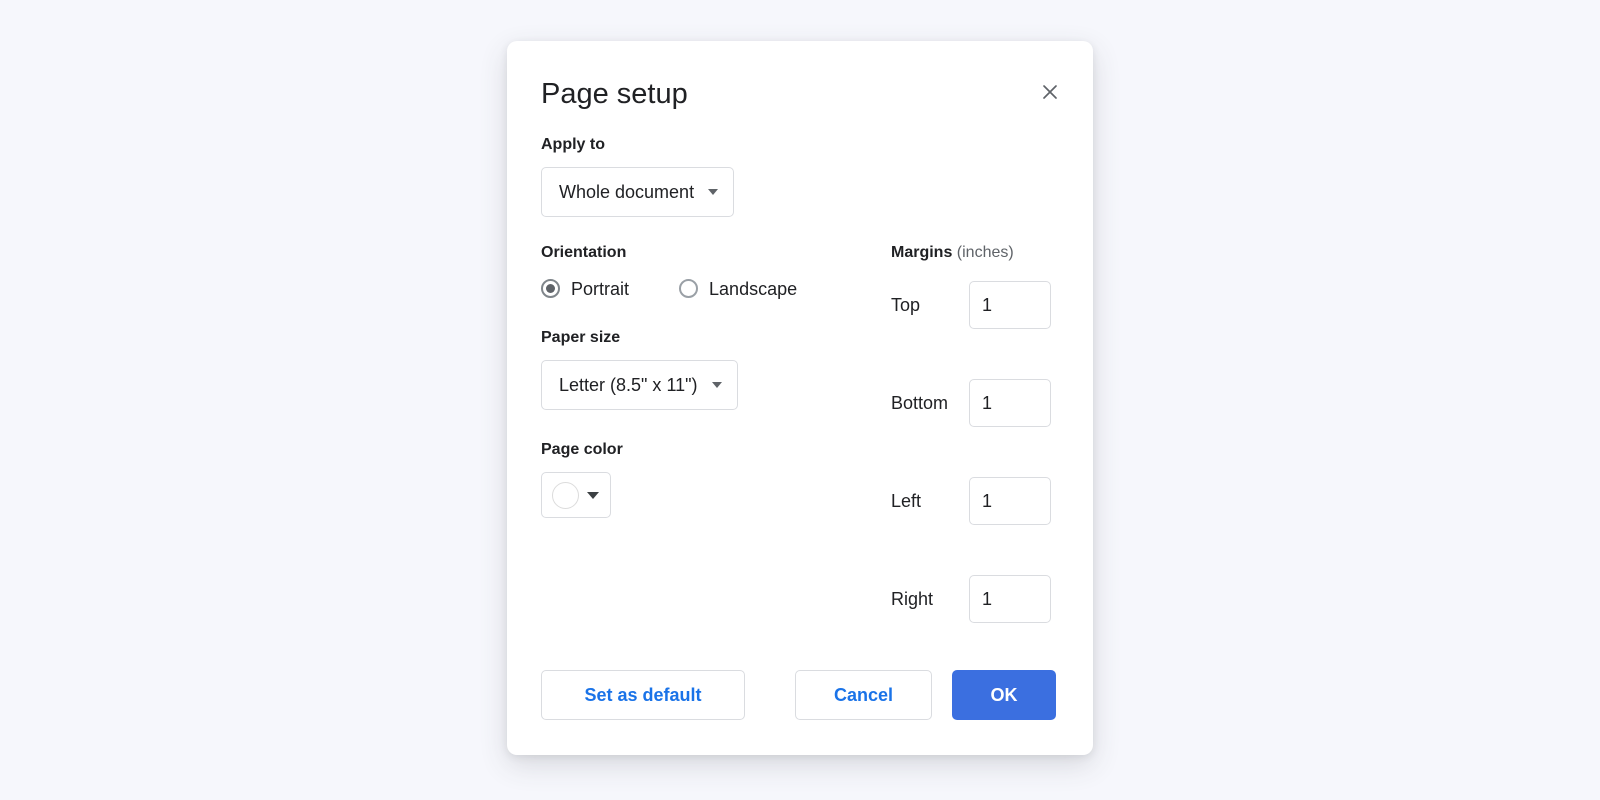 This screenshot has width=1600, height=800. I want to click on orientation-group: Orientation Portrait Landscape, so click(716, 270).